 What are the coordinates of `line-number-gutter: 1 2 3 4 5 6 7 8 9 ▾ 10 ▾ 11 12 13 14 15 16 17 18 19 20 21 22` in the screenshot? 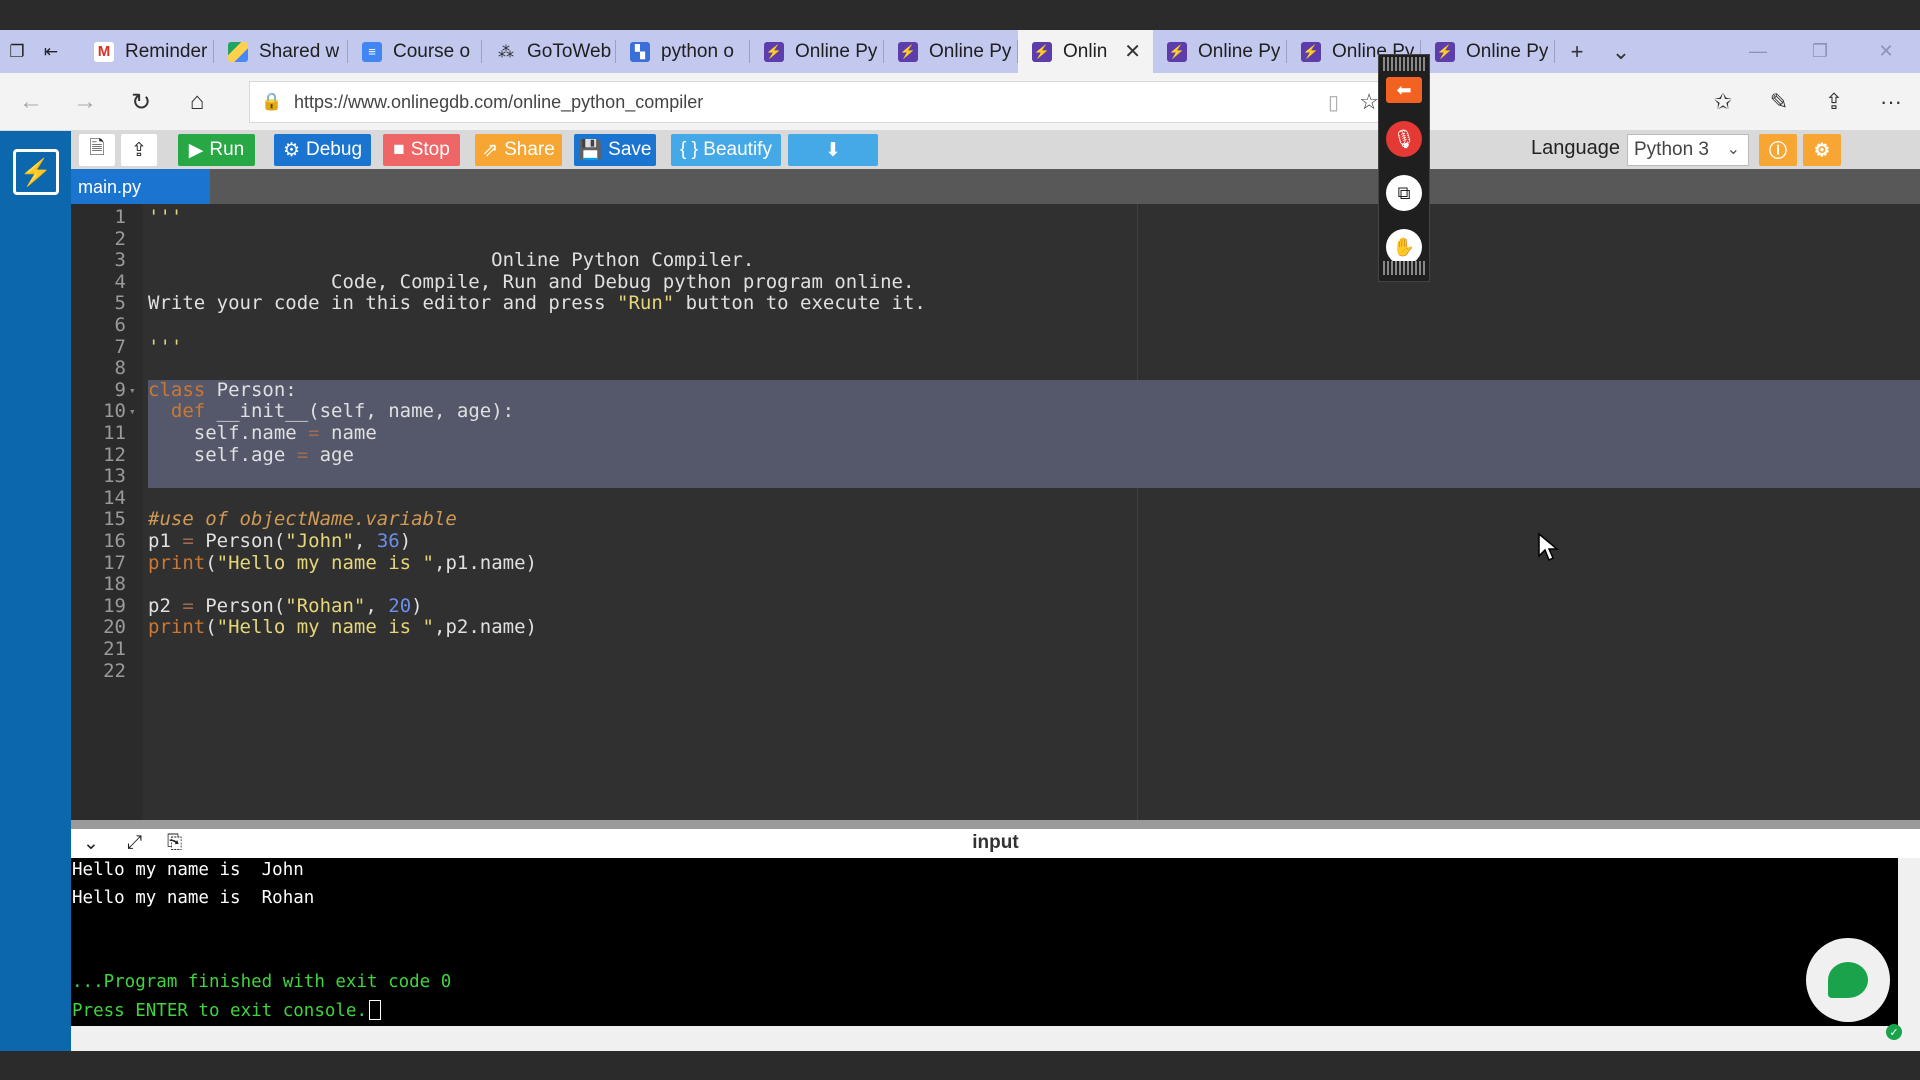 It's located at (107, 512).